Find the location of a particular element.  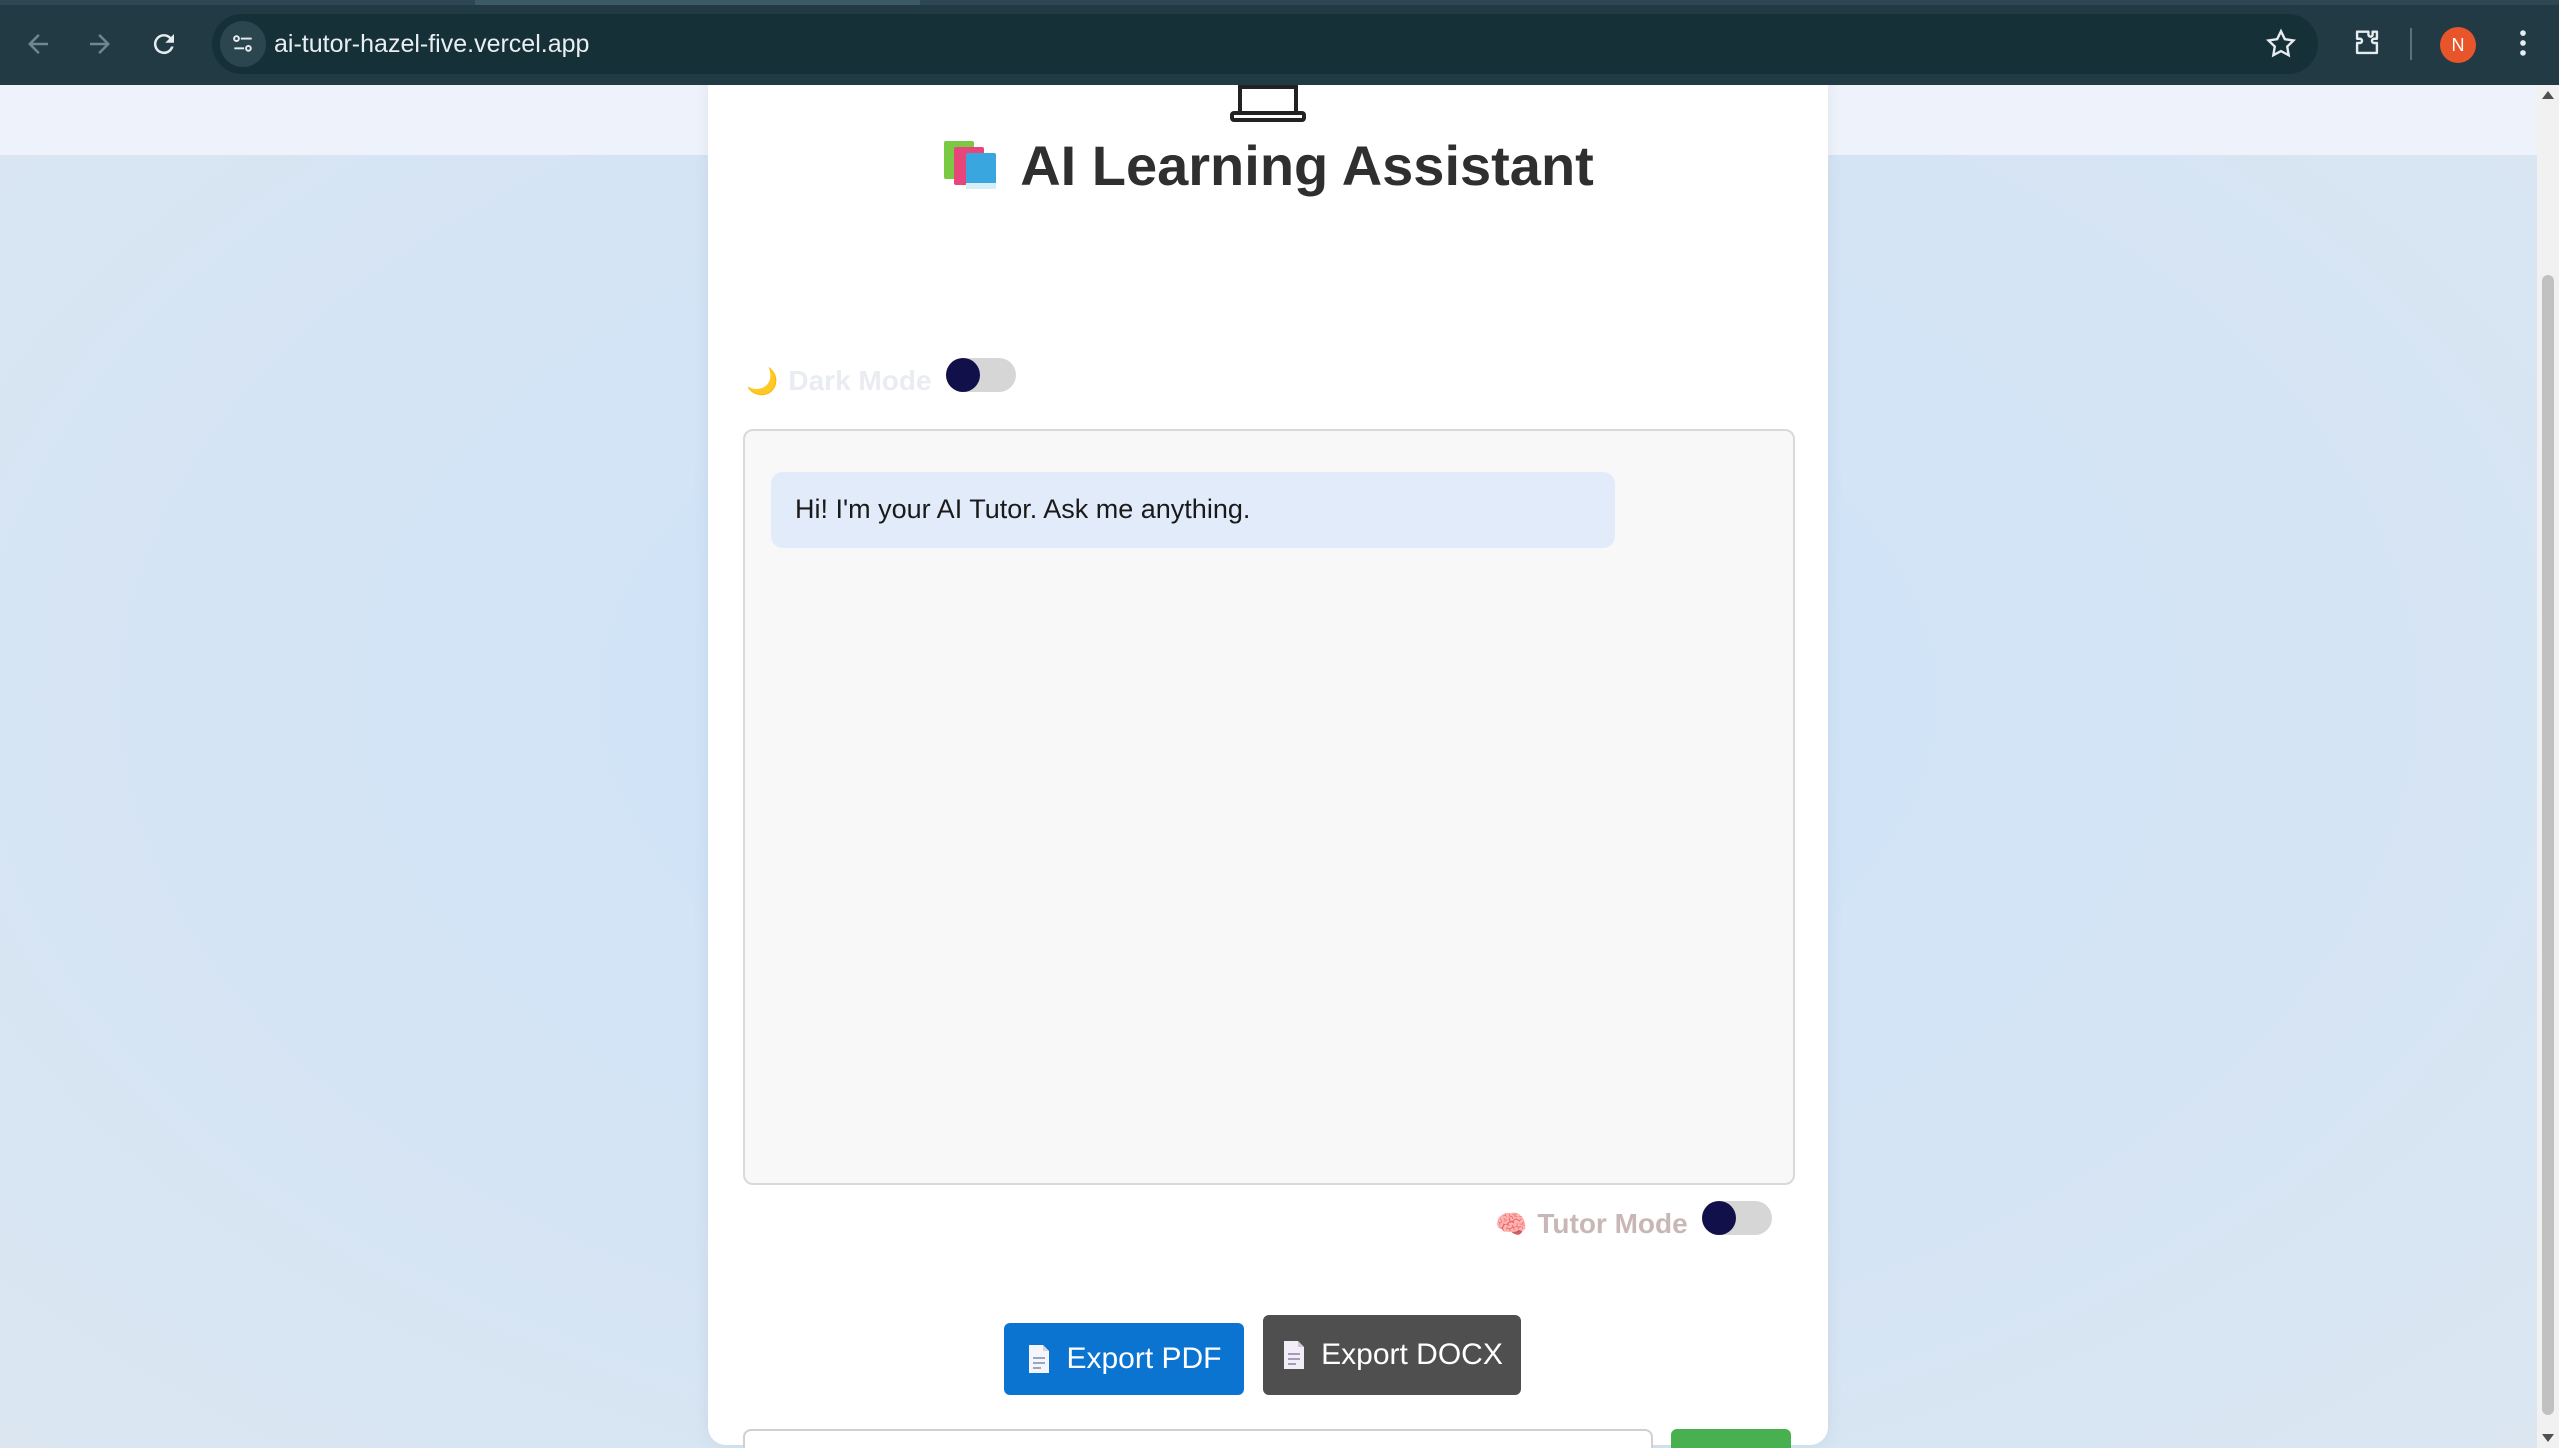

page-scrollbar is located at coordinates (2548, 766).